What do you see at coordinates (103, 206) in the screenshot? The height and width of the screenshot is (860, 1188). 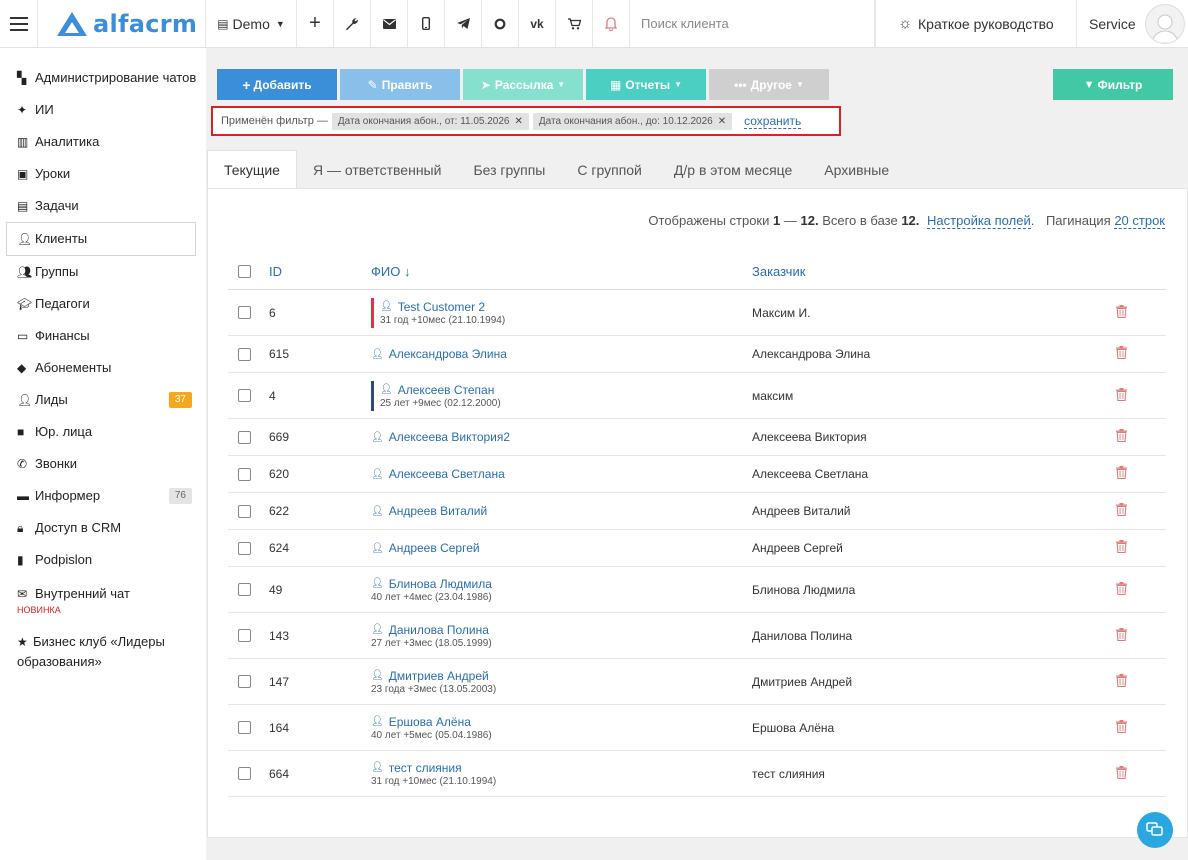 I see `sidebar-item-tasks: ▤ Задачи` at bounding box center [103, 206].